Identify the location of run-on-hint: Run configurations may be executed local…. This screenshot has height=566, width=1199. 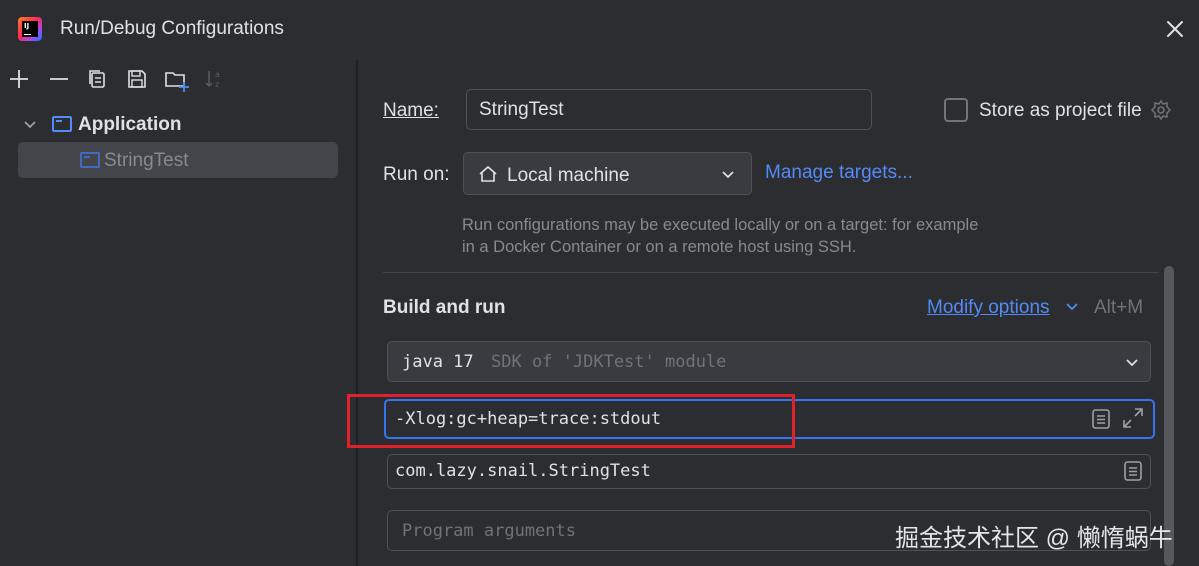
(720, 236).